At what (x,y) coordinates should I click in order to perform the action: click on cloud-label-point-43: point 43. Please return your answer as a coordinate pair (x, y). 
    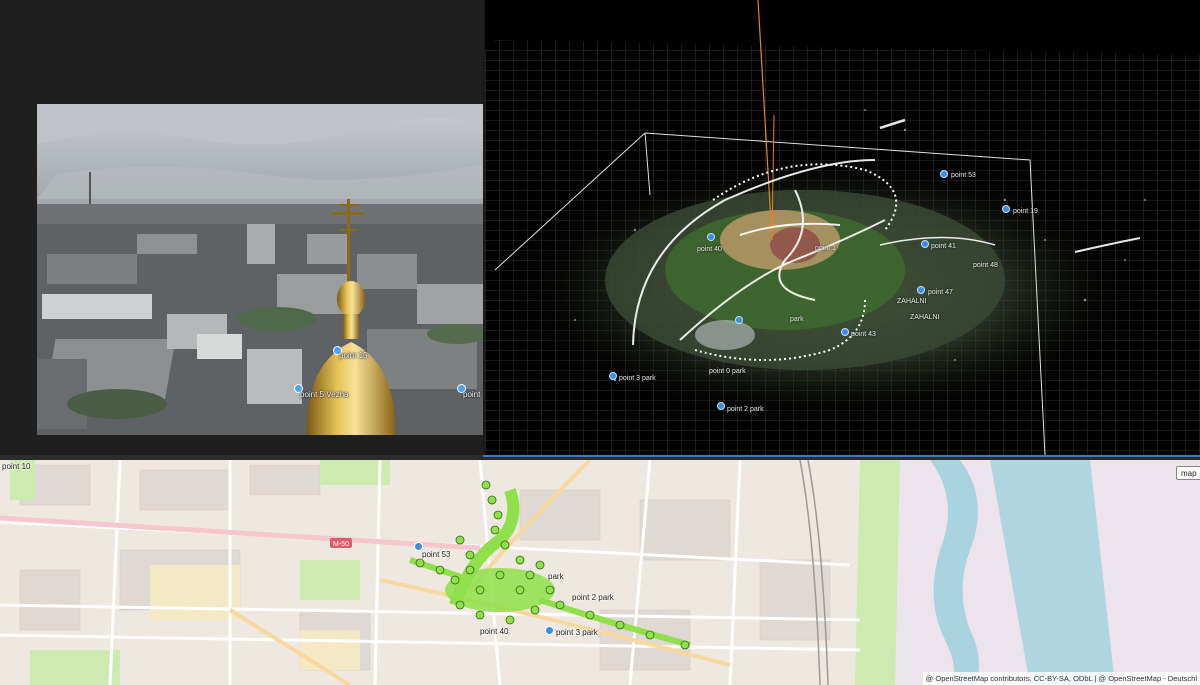
    Looking at the image, I should click on (863, 334).